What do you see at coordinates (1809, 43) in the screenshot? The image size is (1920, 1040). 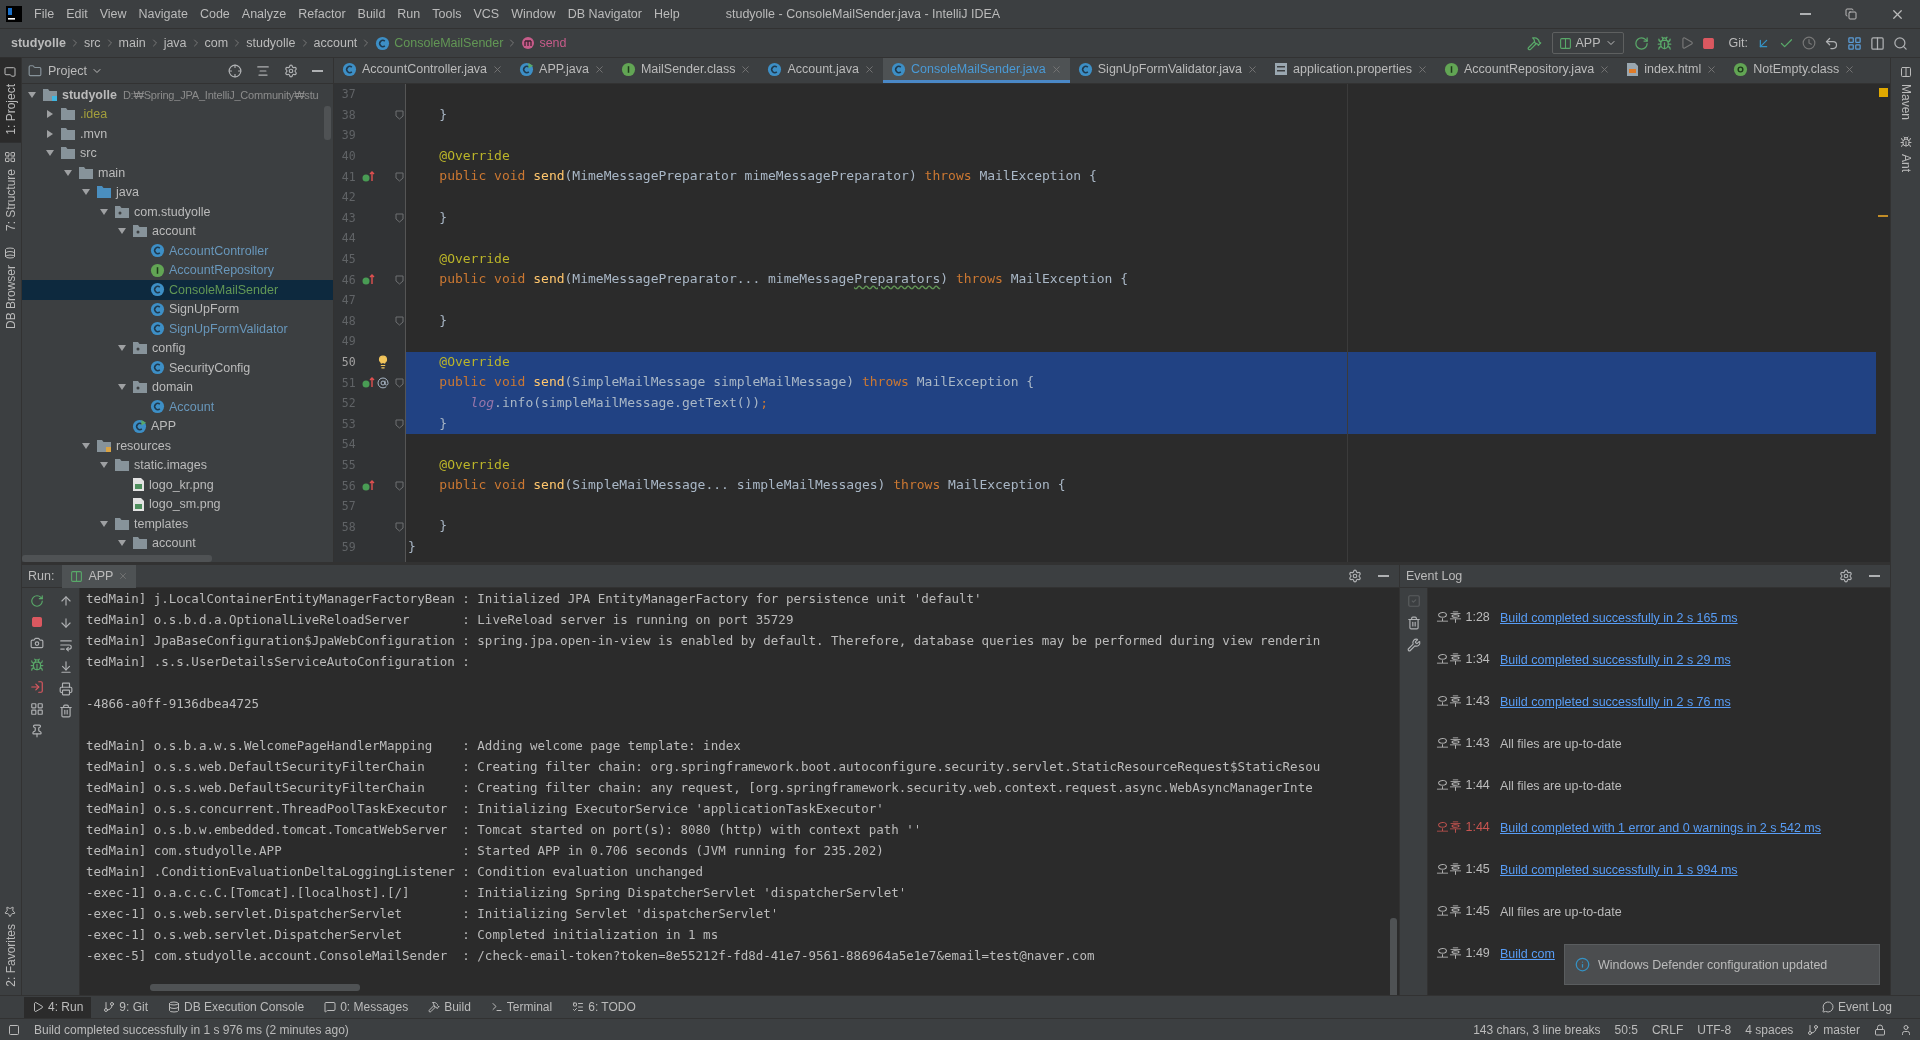 I see `history-button` at bounding box center [1809, 43].